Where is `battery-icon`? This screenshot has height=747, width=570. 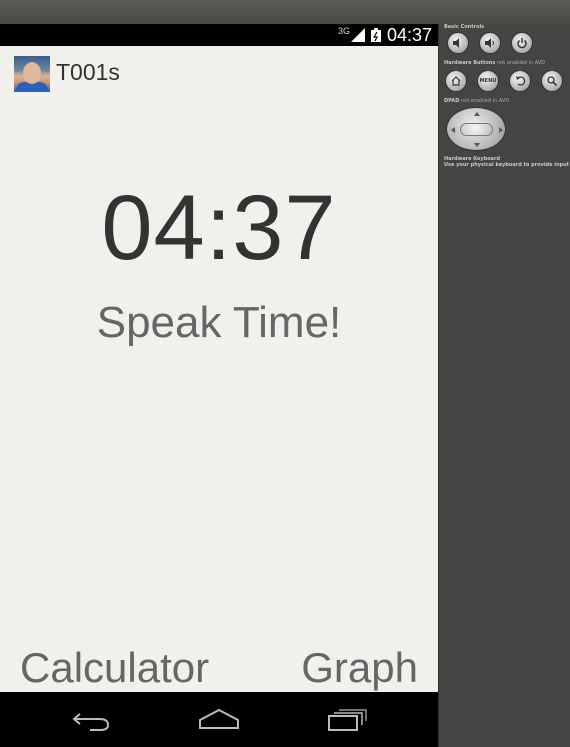 battery-icon is located at coordinates (375, 35).